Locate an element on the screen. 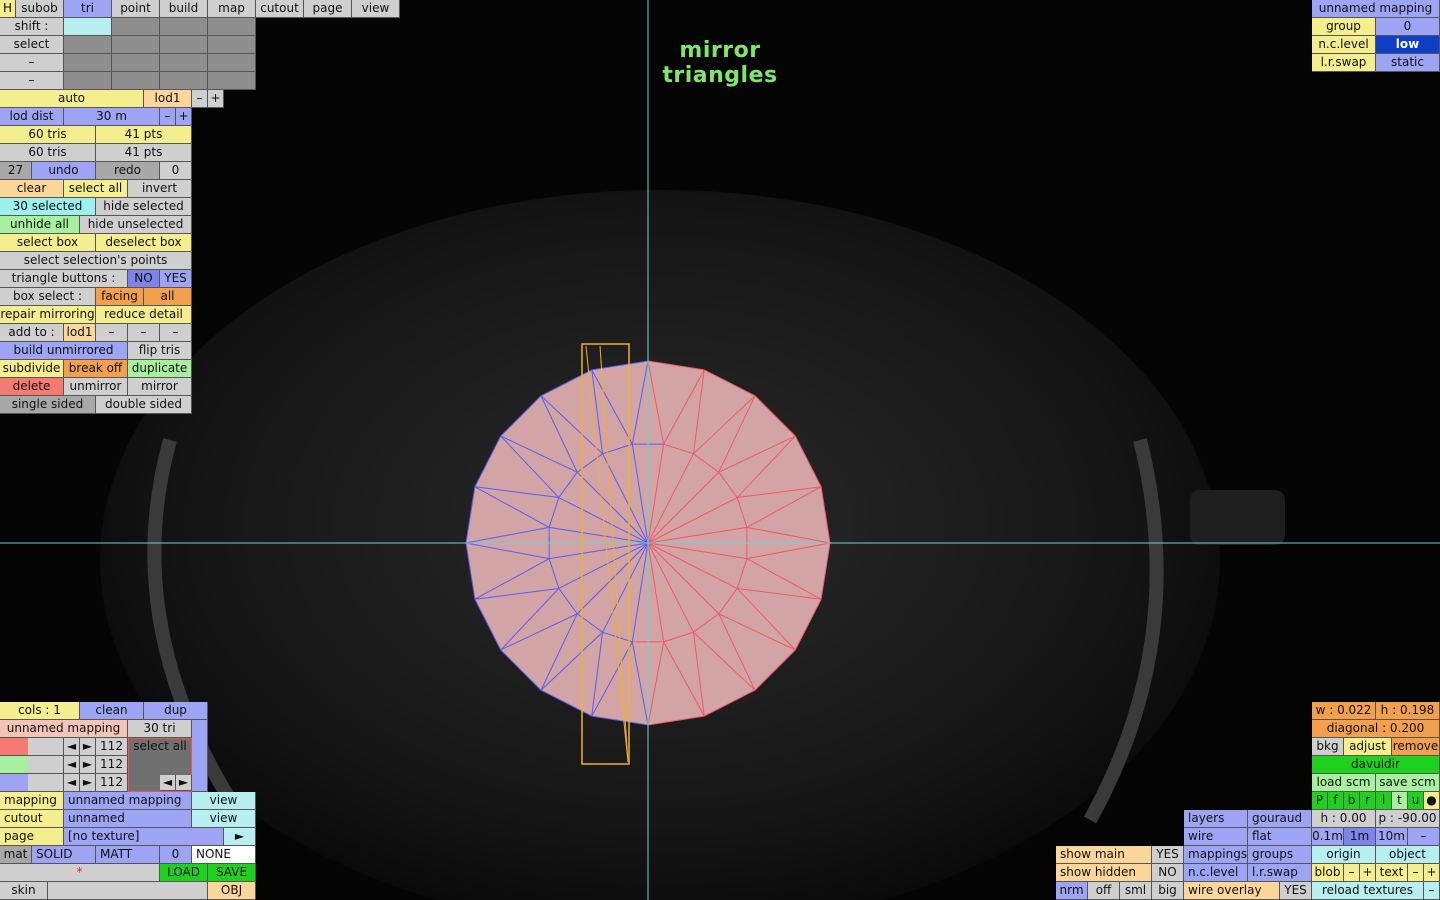 This screenshot has width=1440, height=900. nc-level-value: low is located at coordinates (1408, 45).